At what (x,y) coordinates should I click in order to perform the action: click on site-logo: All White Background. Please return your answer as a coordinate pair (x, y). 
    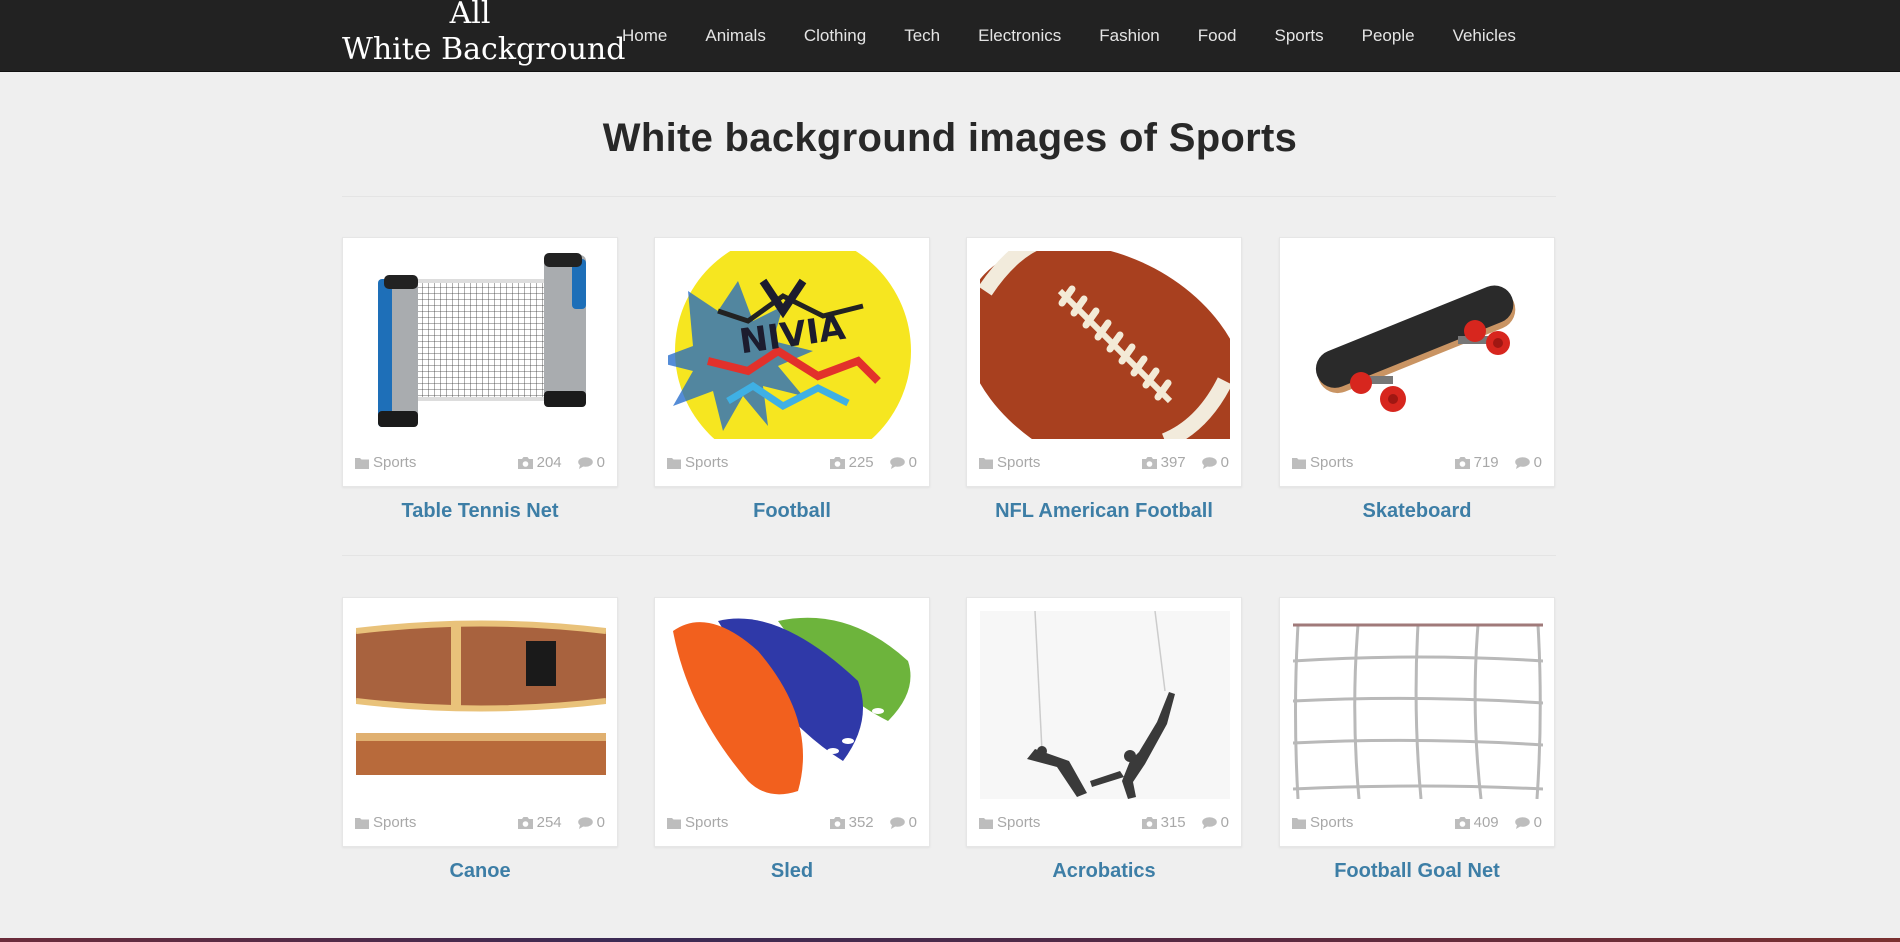
    Looking at the image, I should click on (484, 34).